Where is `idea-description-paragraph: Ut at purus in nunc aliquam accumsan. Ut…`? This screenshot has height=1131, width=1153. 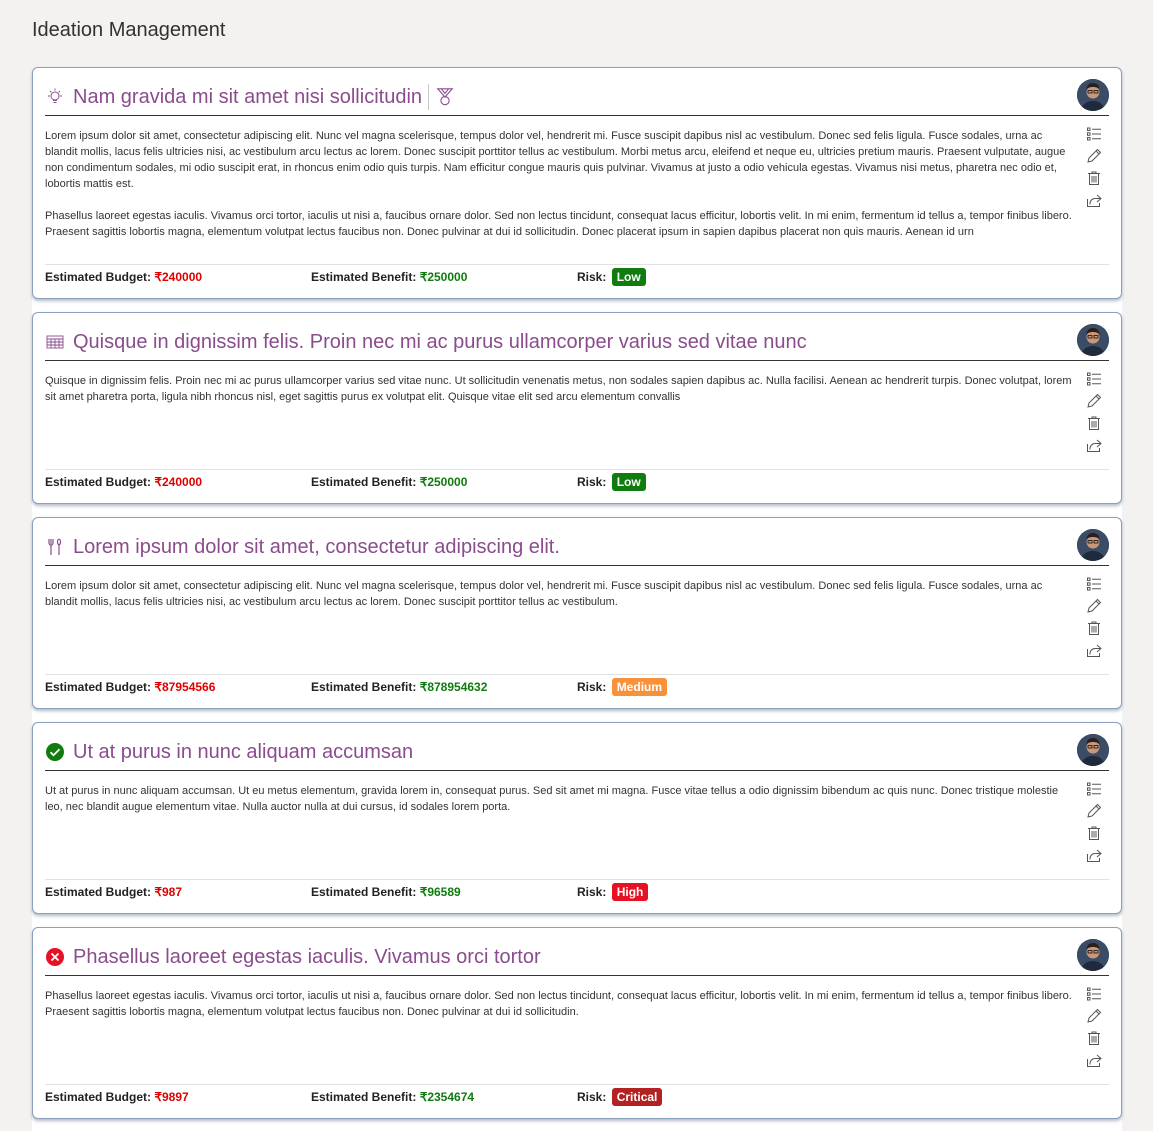
idea-description-paragraph: Ut at purus in nunc aliquam accumsan. Ut… is located at coordinates (552, 799).